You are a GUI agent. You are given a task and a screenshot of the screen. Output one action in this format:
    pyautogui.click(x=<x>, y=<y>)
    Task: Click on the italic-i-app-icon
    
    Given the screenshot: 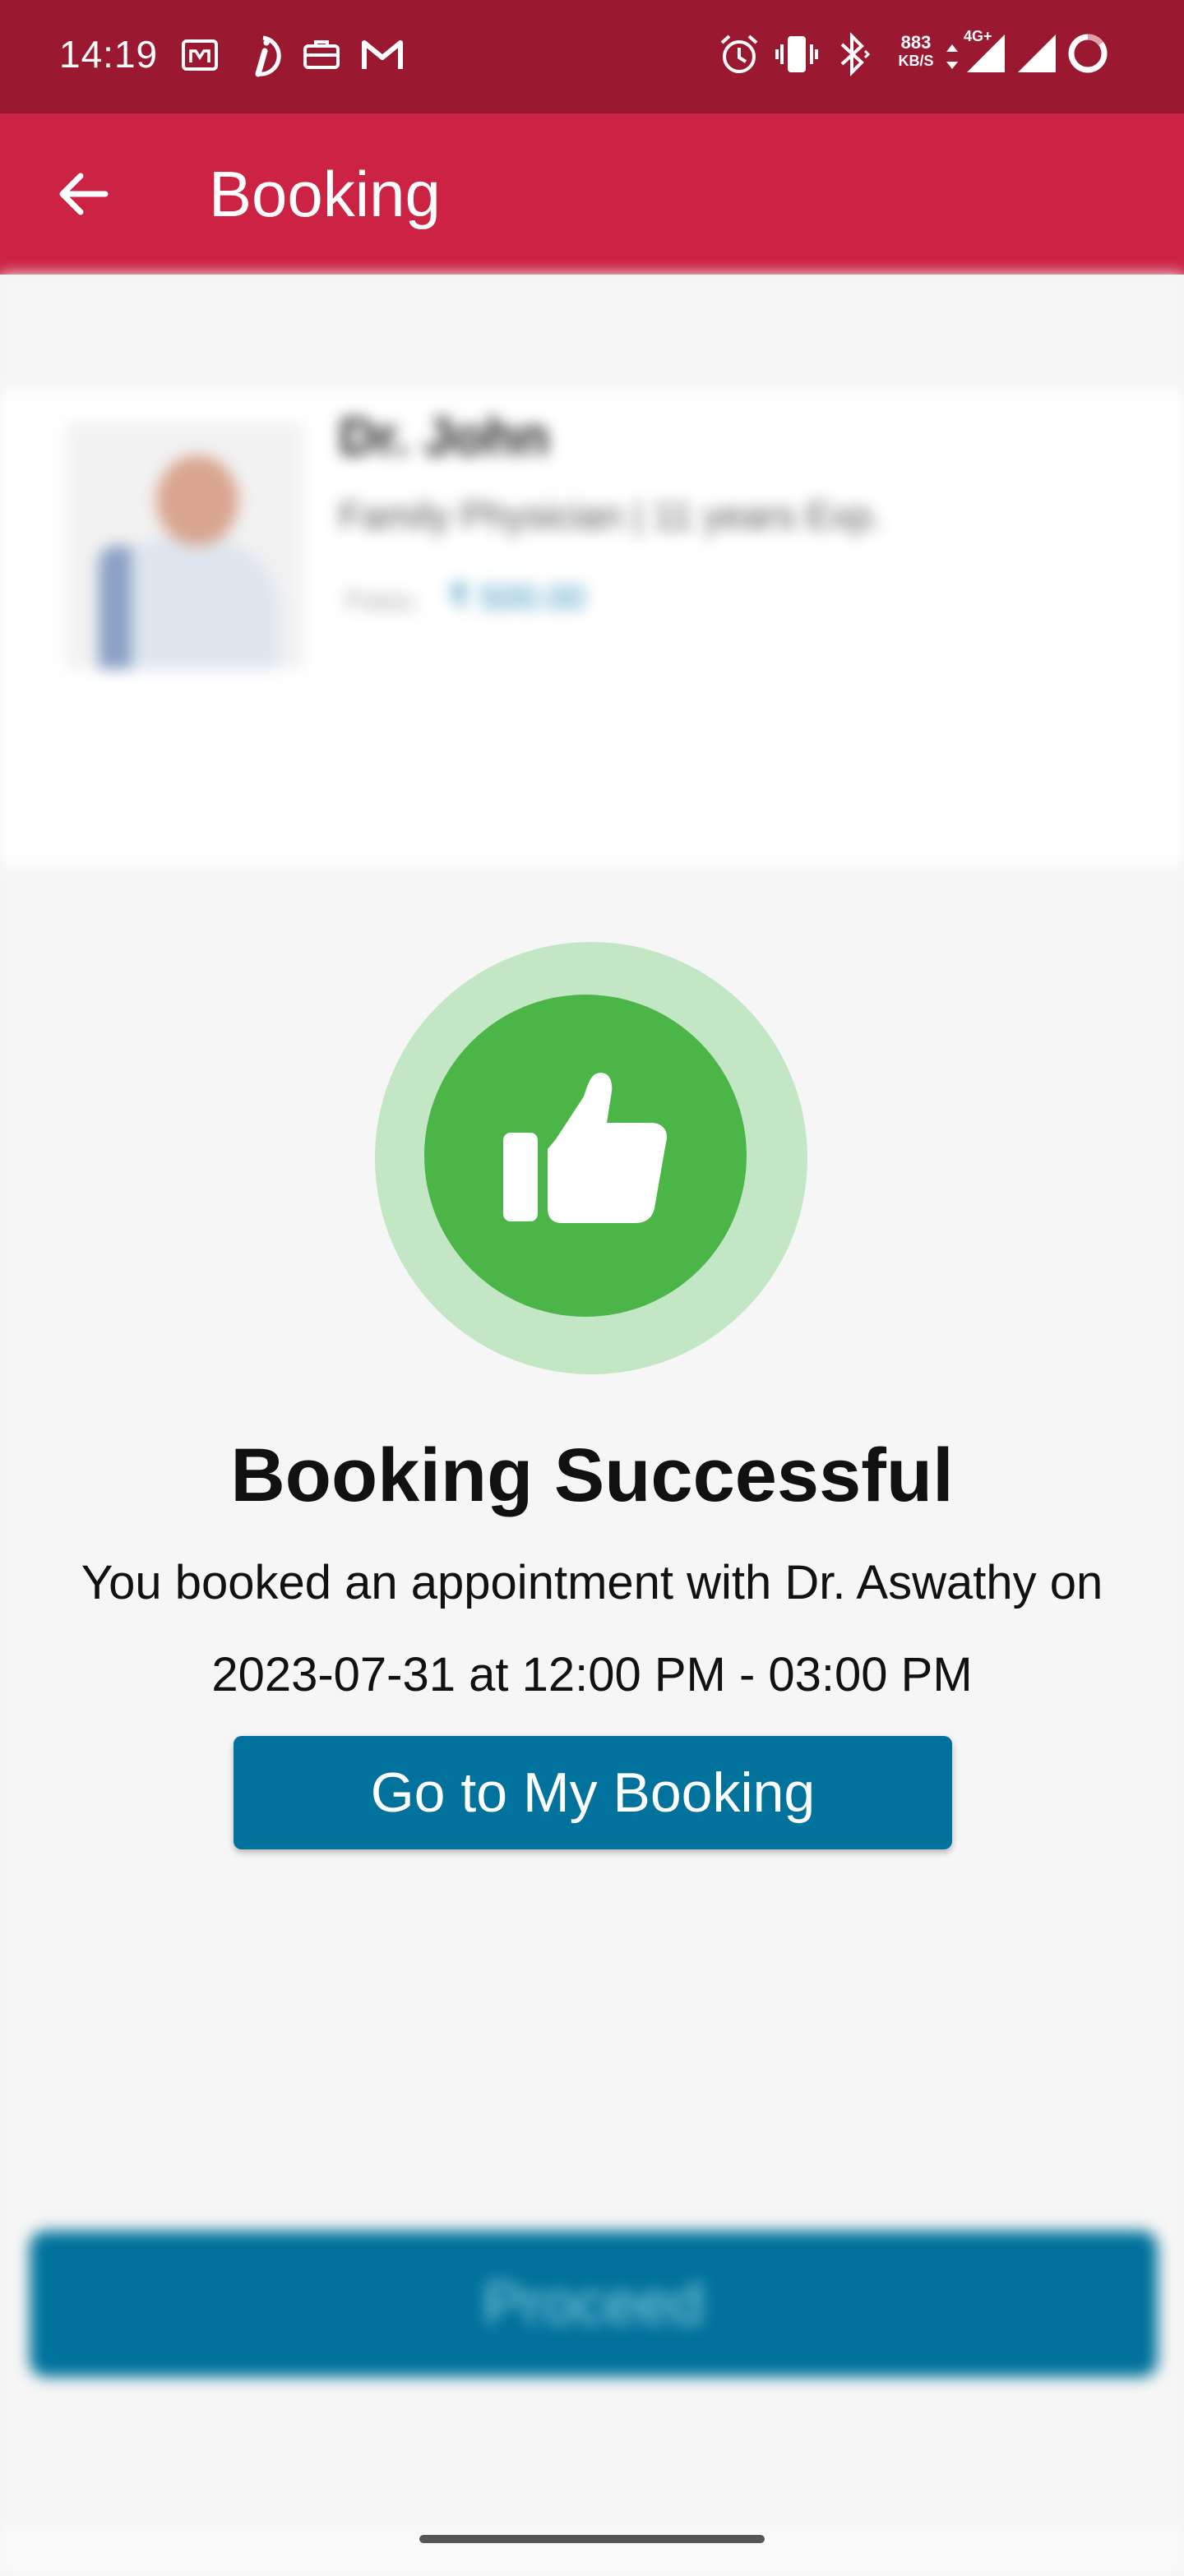 What is the action you would take?
    pyautogui.click(x=268, y=56)
    